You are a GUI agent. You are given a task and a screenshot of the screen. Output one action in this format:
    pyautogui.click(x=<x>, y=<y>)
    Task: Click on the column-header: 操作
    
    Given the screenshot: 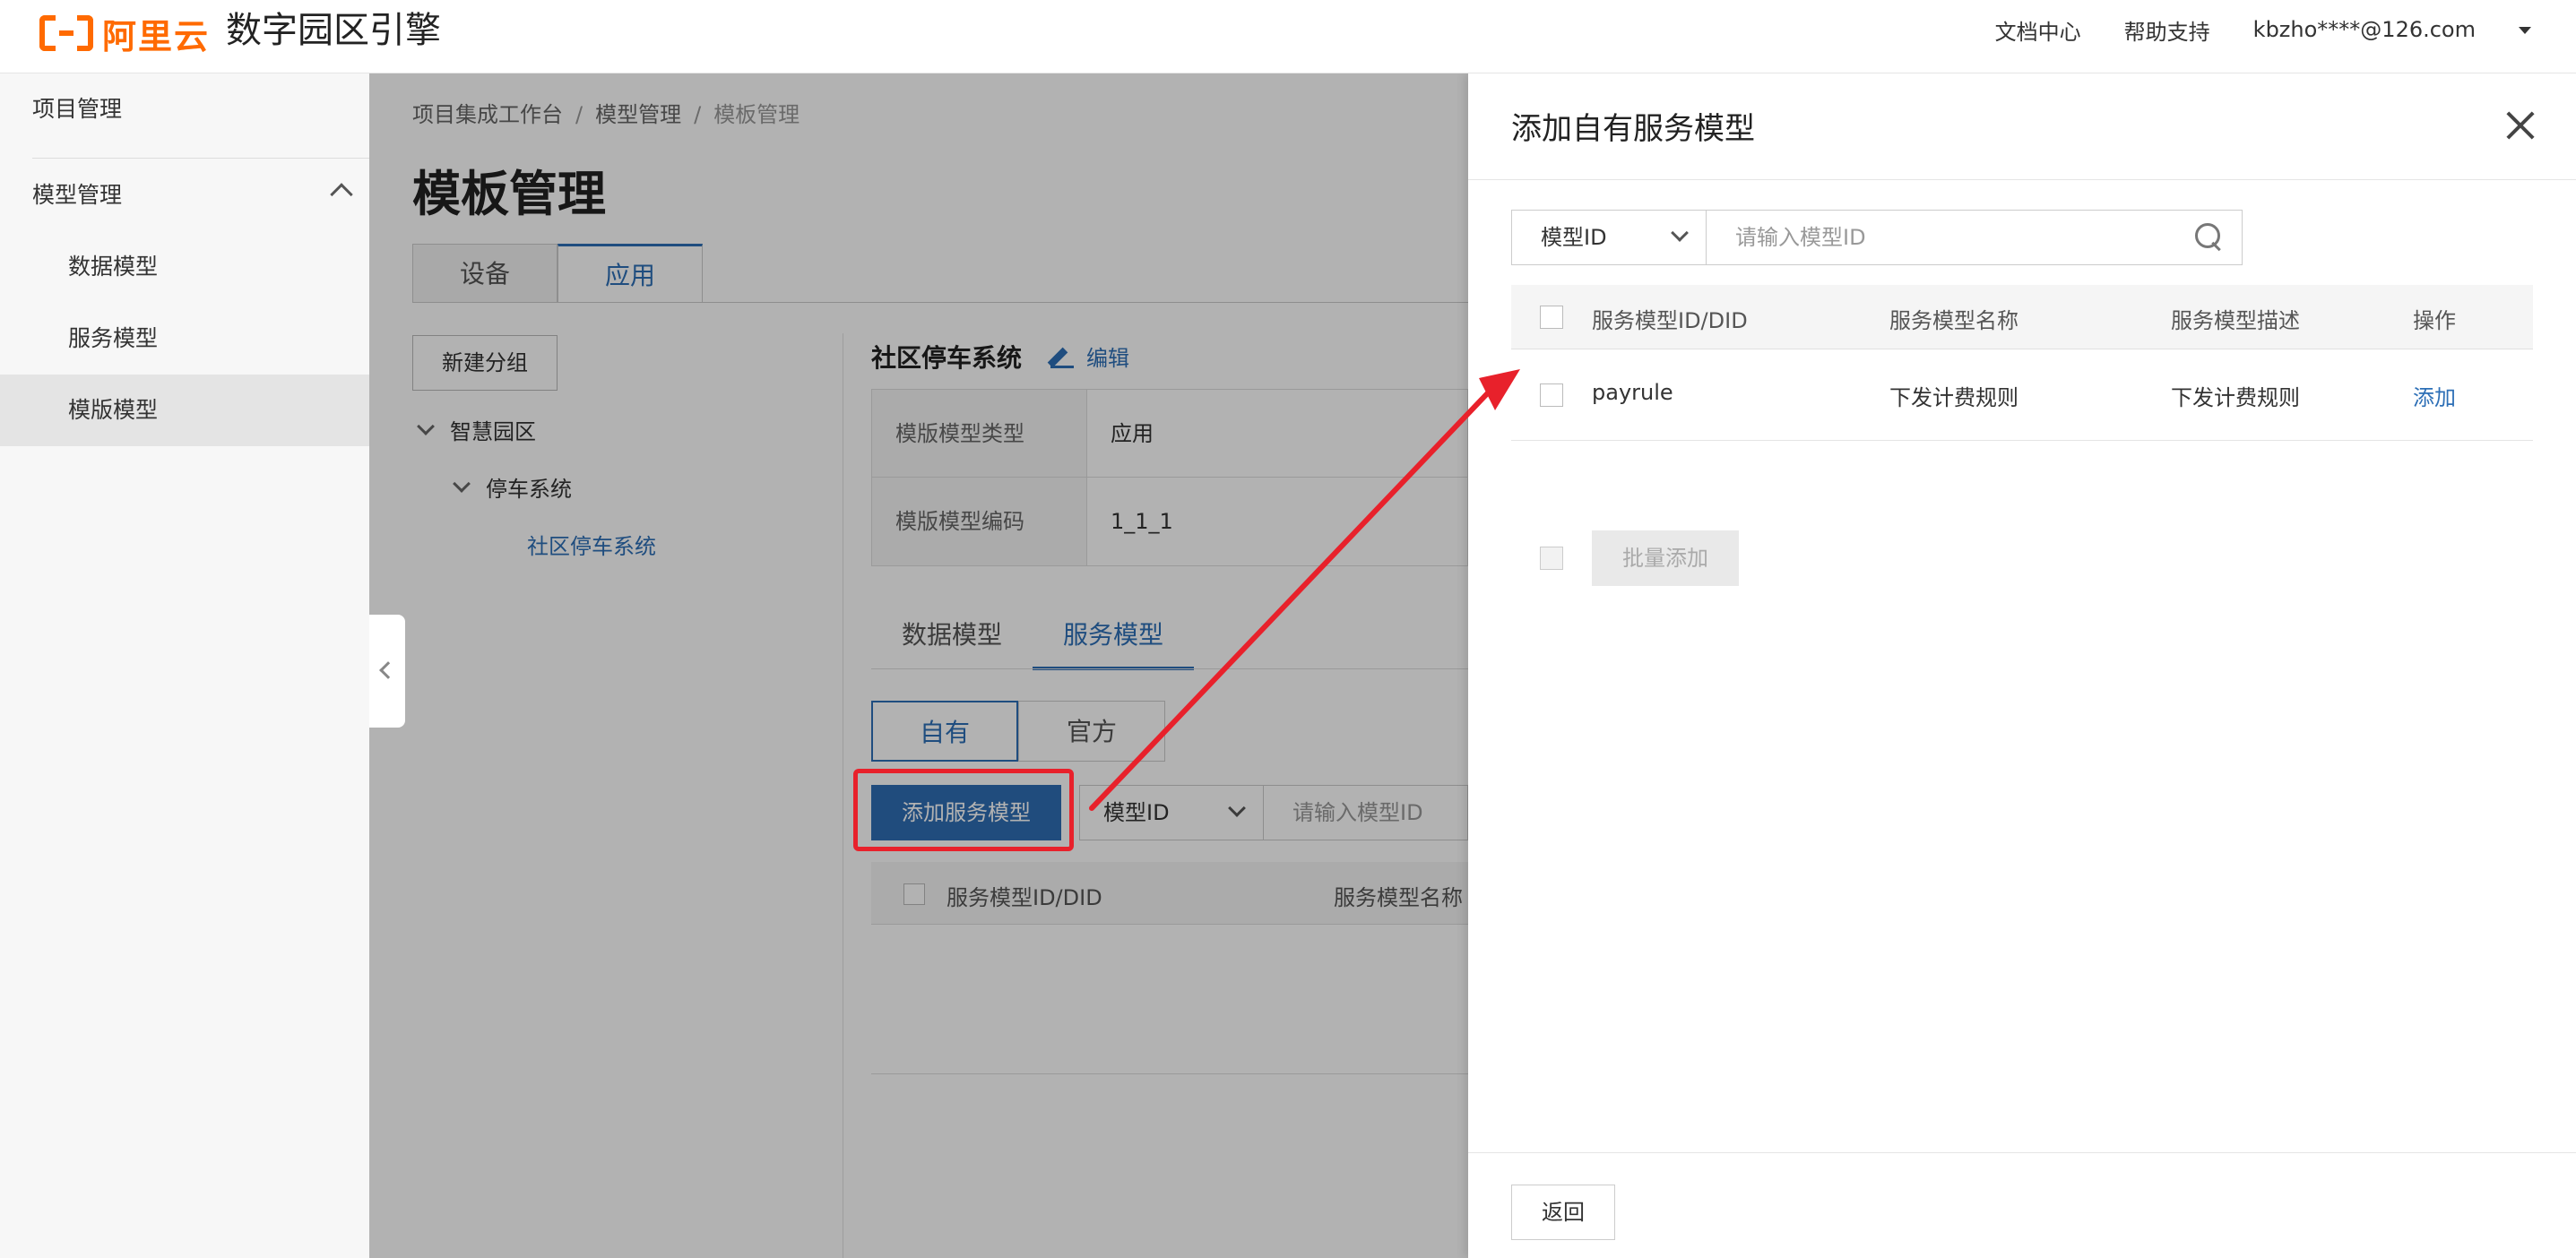 What is the action you would take?
    pyautogui.click(x=2434, y=320)
    